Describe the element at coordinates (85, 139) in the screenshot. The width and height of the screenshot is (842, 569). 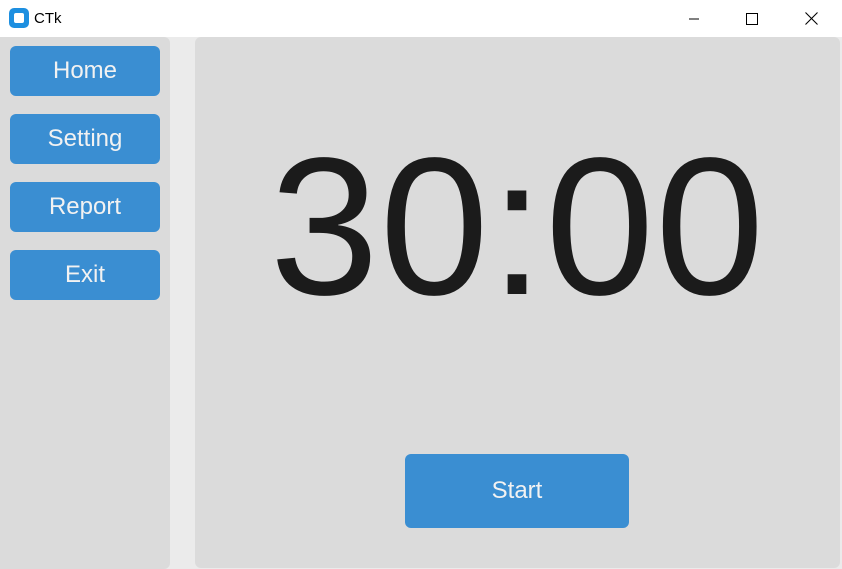
I see `setting-button: Setting` at that location.